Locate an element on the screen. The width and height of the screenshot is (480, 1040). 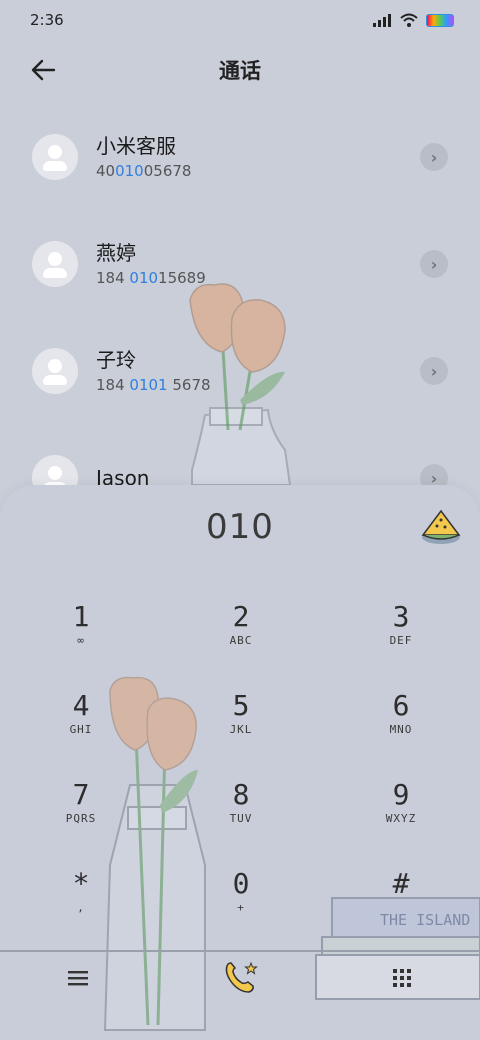
status-icons is located at coordinates (413, 20).